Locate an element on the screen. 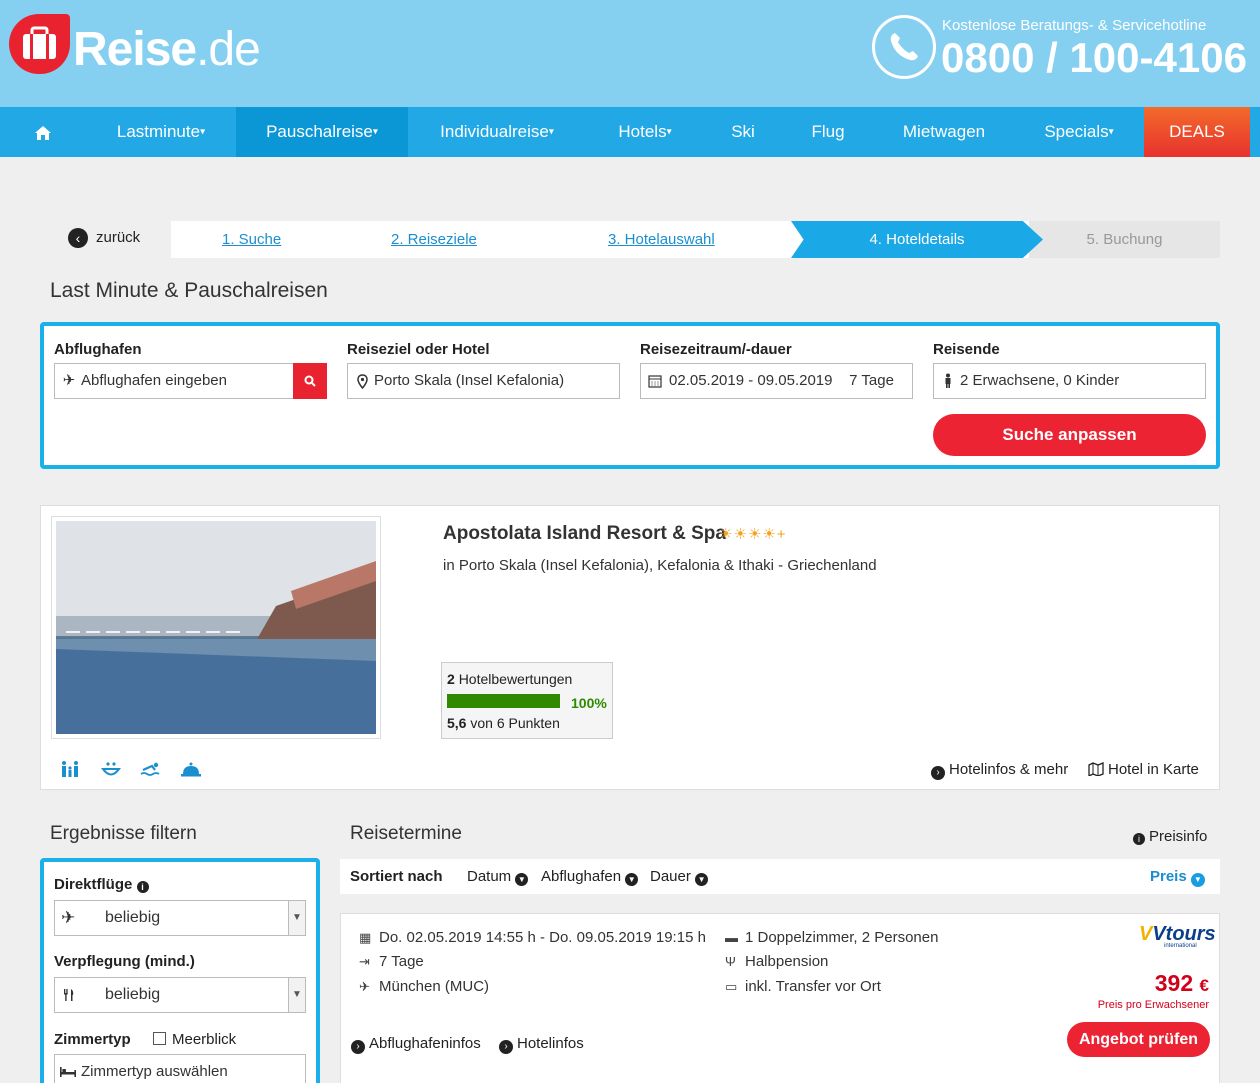 This screenshot has height=1083, width=1260. search-icon is located at coordinates (310, 381).